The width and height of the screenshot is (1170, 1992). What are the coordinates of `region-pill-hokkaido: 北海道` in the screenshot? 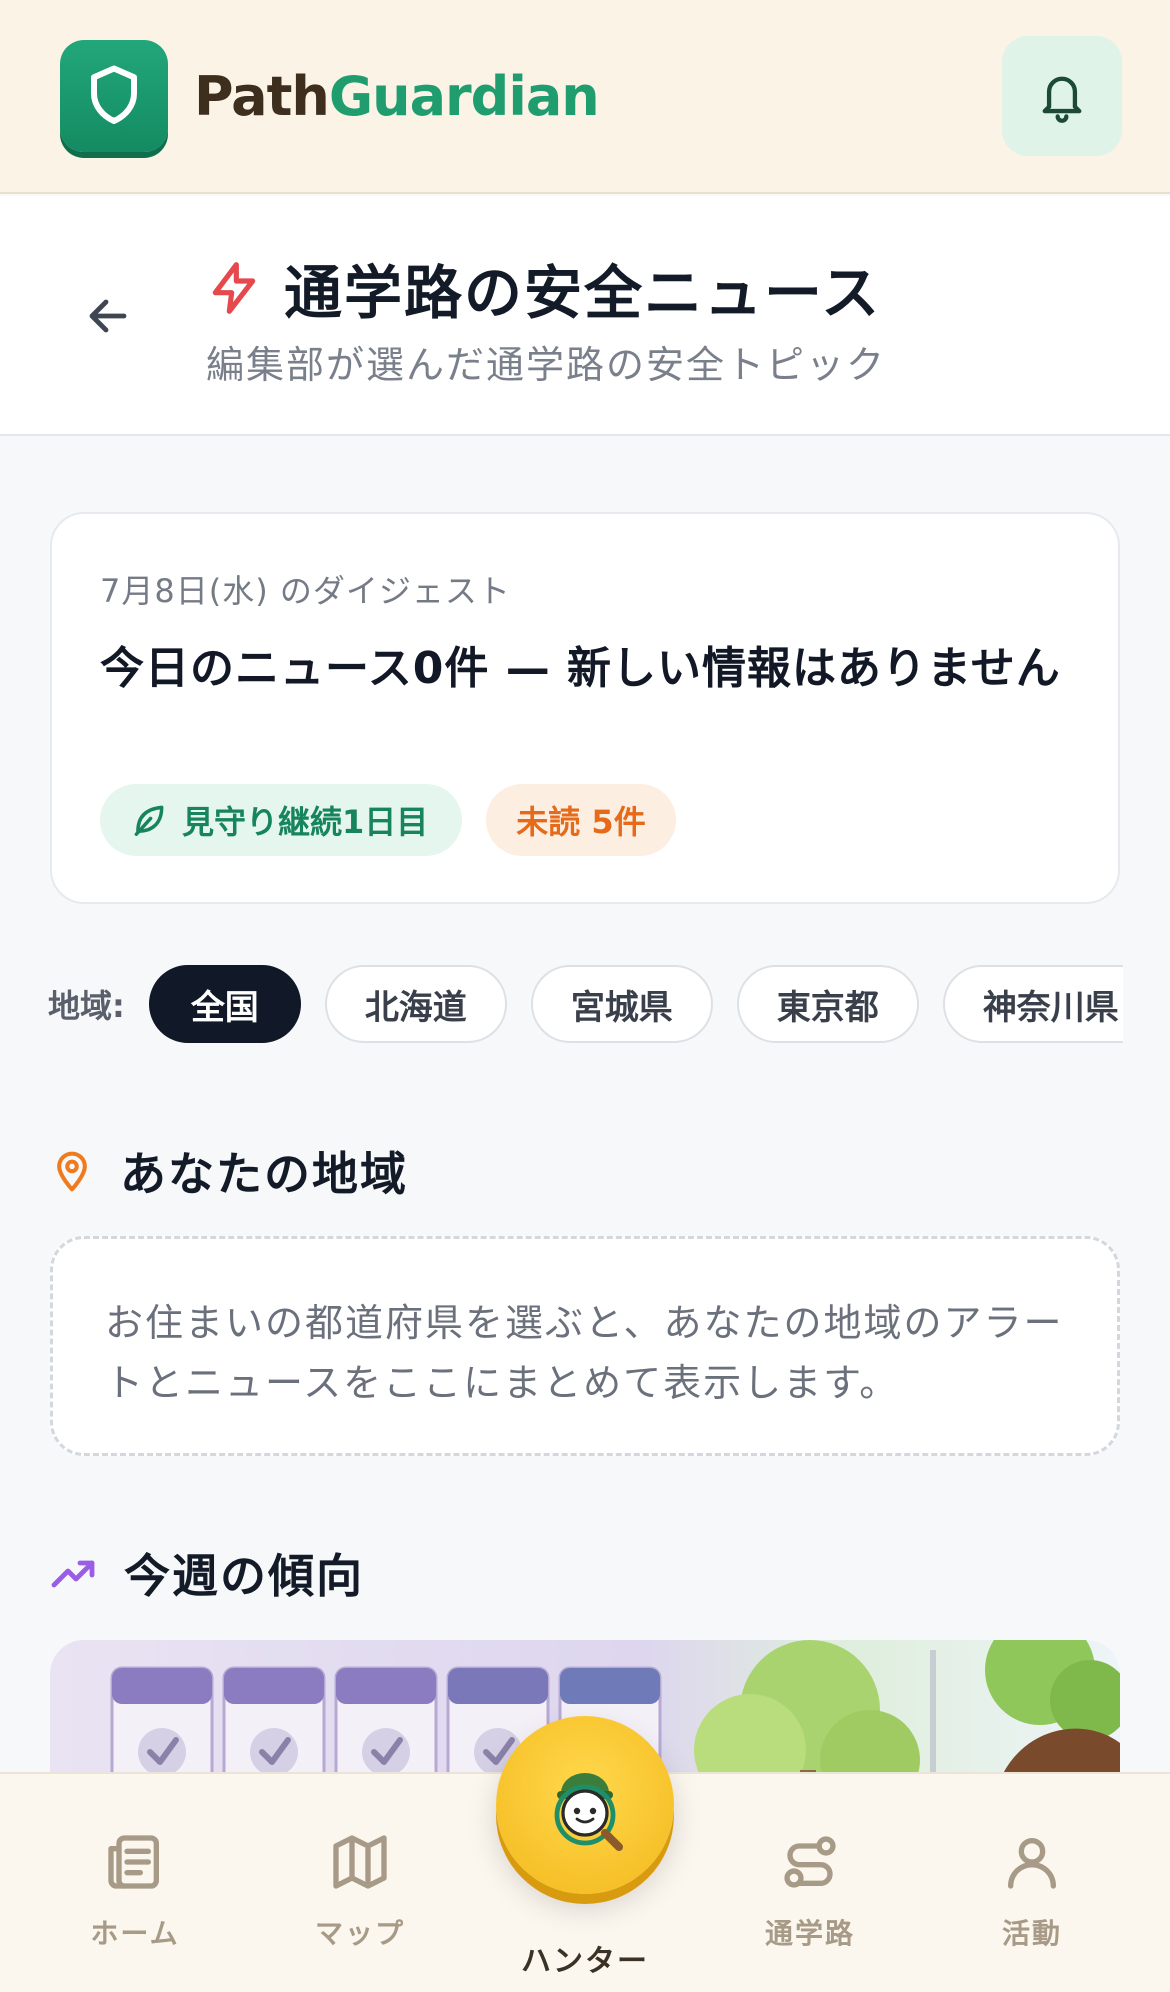 It's located at (415, 1004).